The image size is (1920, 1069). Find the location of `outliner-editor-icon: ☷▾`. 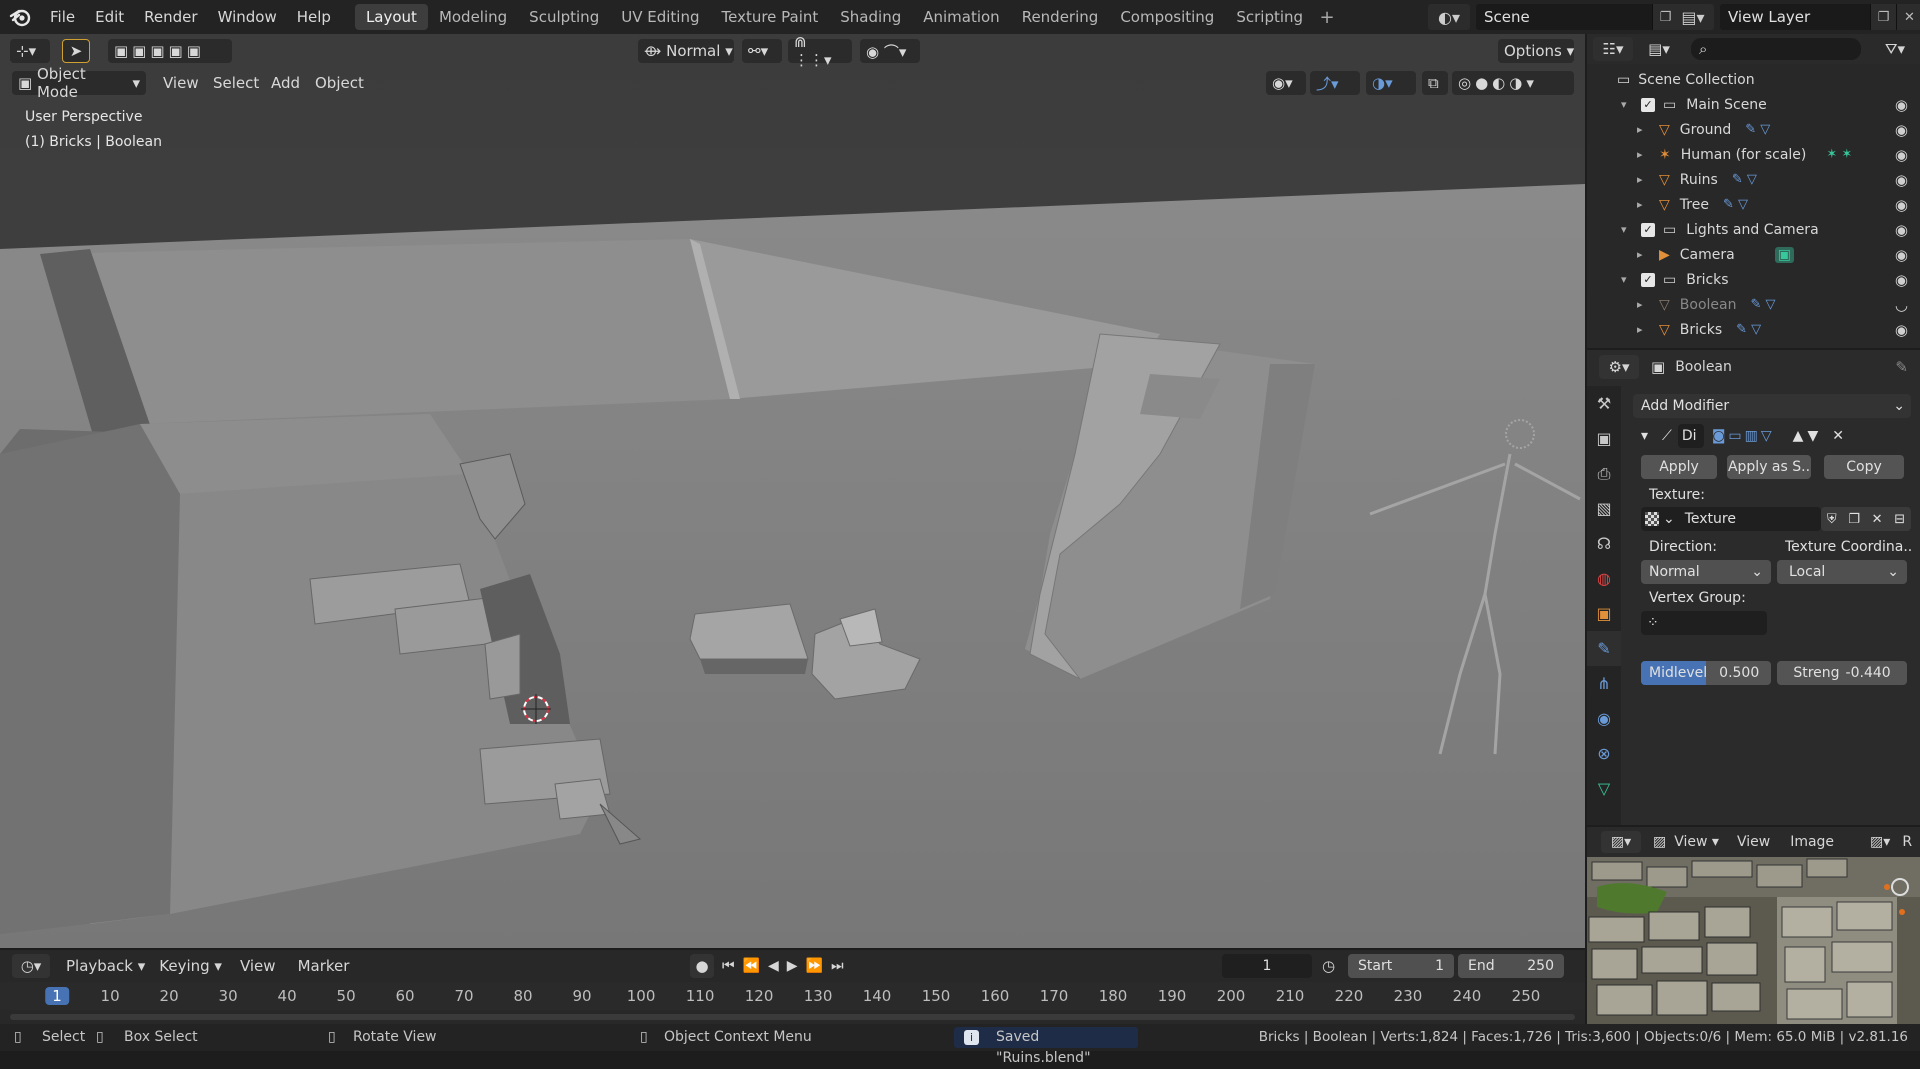

outliner-editor-icon: ☷▾ is located at coordinates (1613, 49).